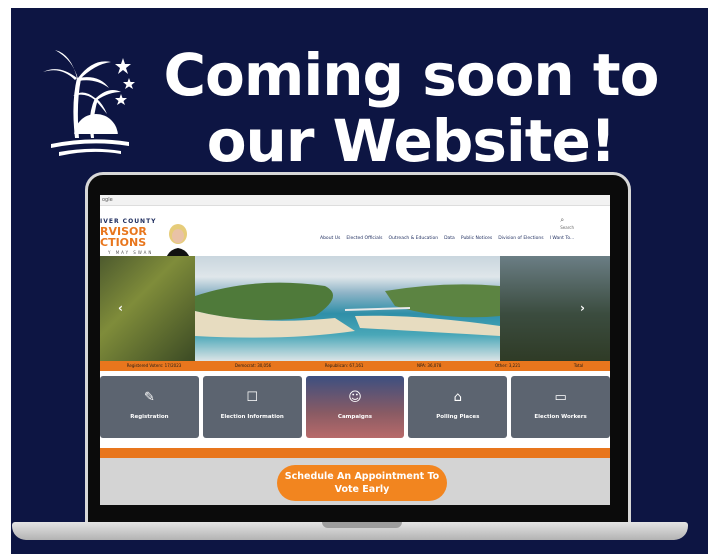 Image resolution: width=720 pixels, height=559 pixels. I want to click on laptop-base, so click(350, 531).